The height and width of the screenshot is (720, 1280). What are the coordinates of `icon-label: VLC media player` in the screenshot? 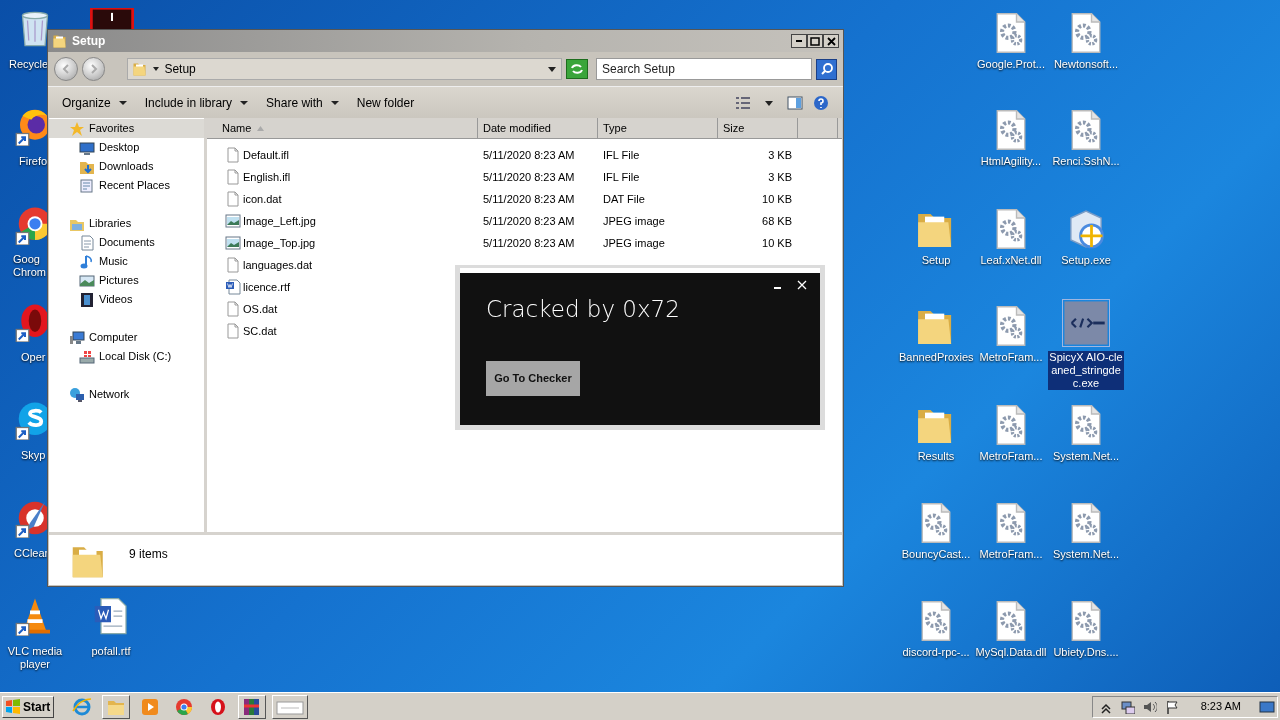 It's located at (35, 658).